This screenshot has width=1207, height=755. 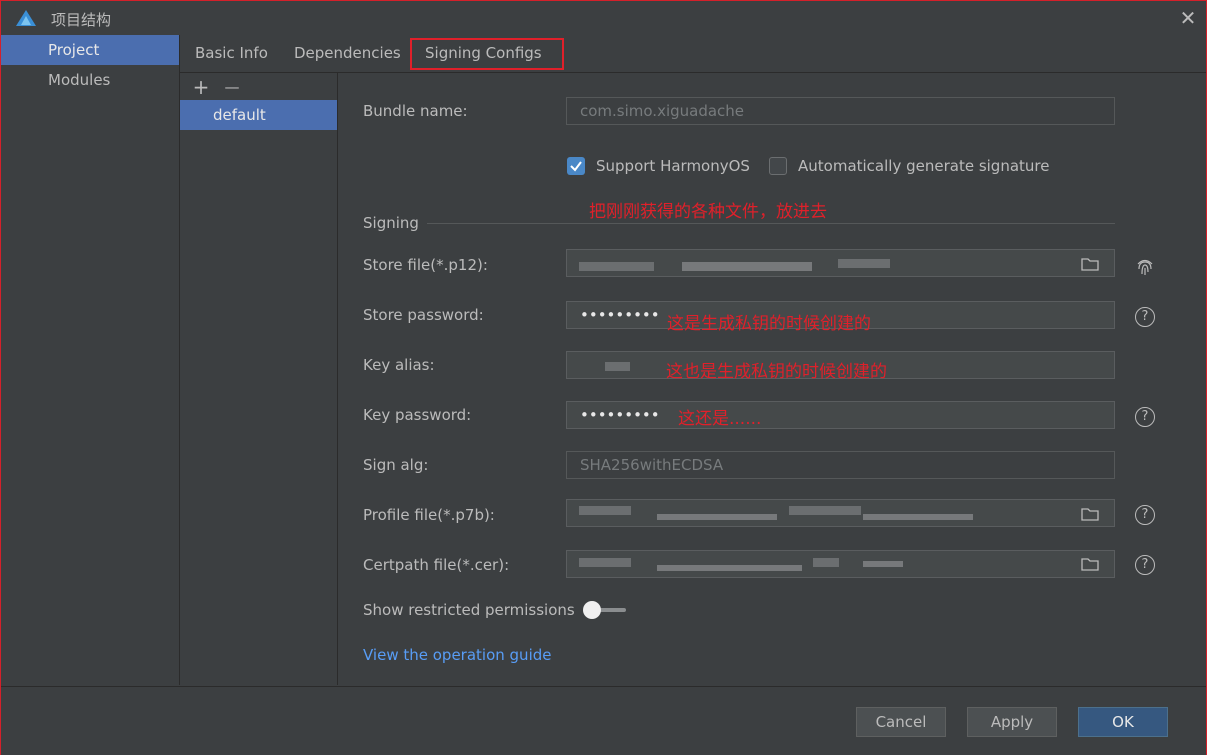 What do you see at coordinates (258, 115) in the screenshot?
I see `config-item-default: default` at bounding box center [258, 115].